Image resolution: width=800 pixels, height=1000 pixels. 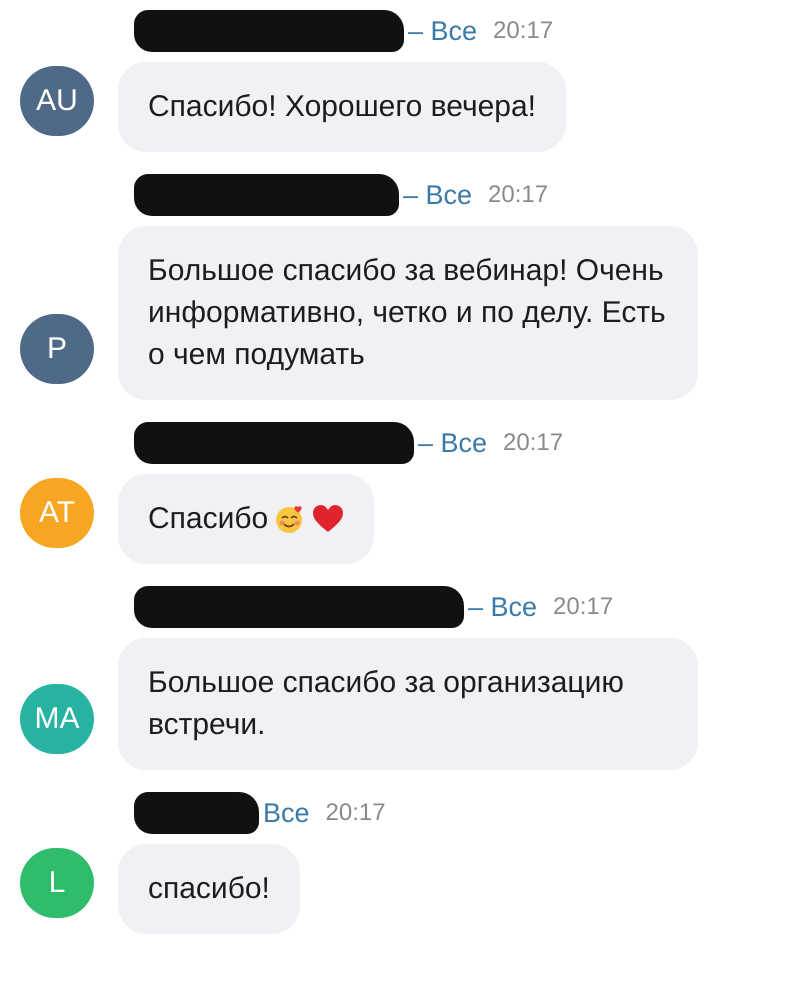 I want to click on message-text: Спасибо! Хорошего вечера!, so click(x=342, y=107).